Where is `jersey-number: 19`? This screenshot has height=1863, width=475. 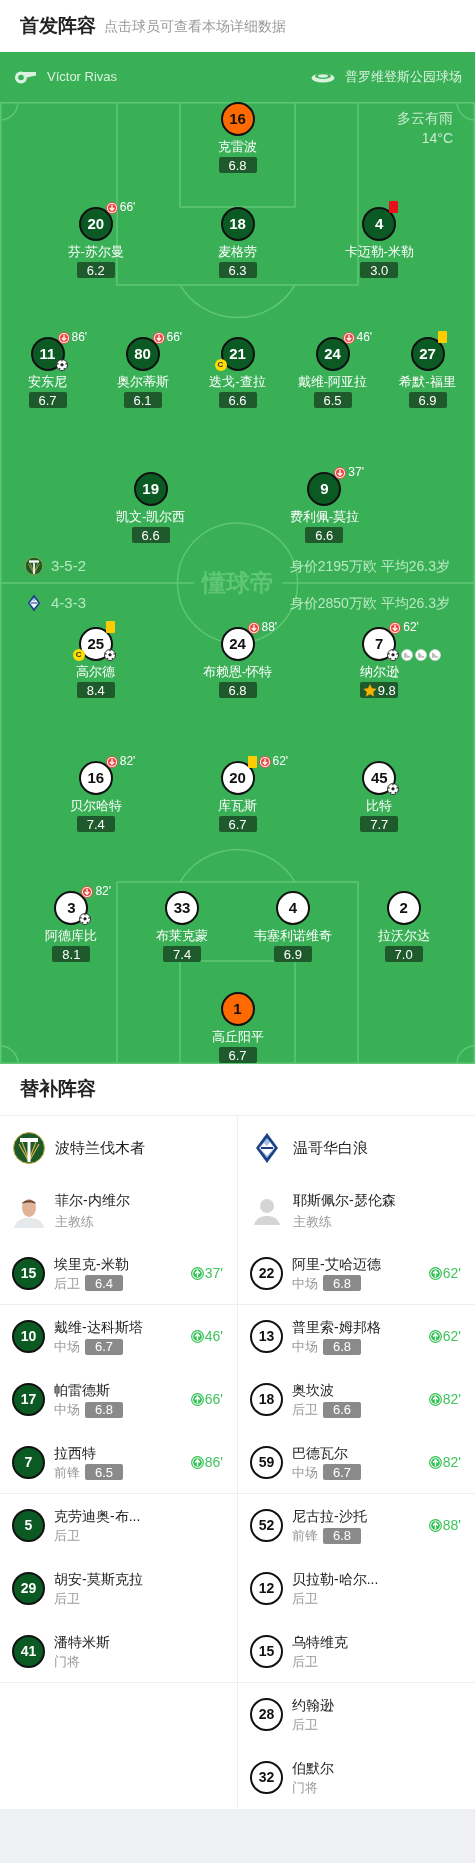 jersey-number: 19 is located at coordinates (150, 489).